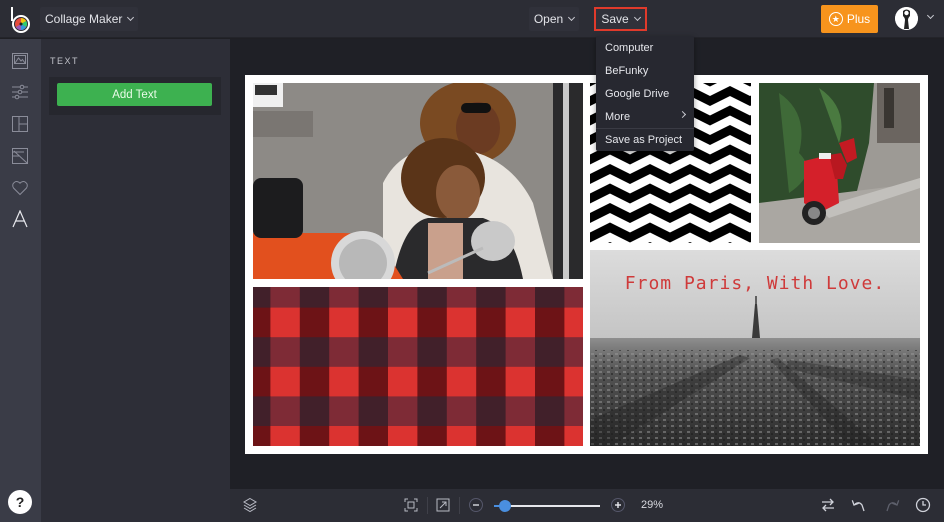 The image size is (944, 522). Describe the element at coordinates (682, 114) in the screenshot. I see `chevron-right-icon` at that location.